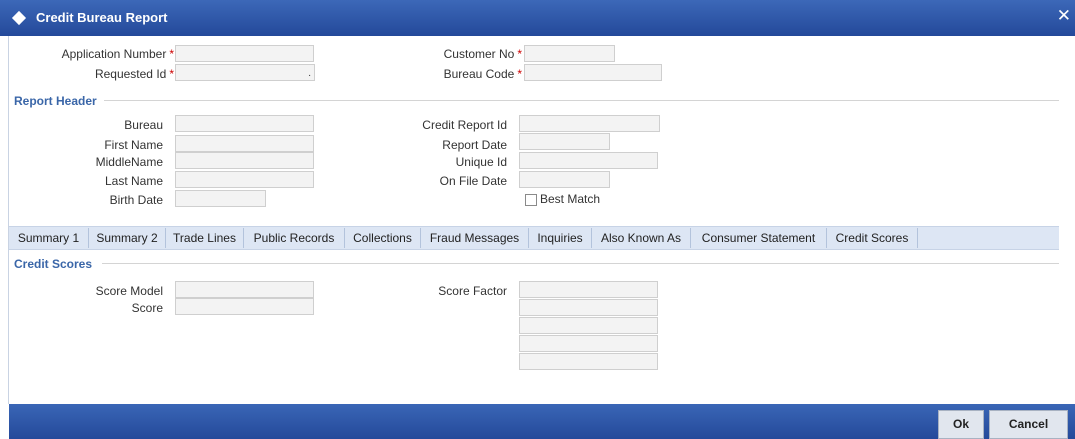 The height and width of the screenshot is (439, 1075). What do you see at coordinates (133, 181) in the screenshot?
I see `last-name-label: Last Name` at bounding box center [133, 181].